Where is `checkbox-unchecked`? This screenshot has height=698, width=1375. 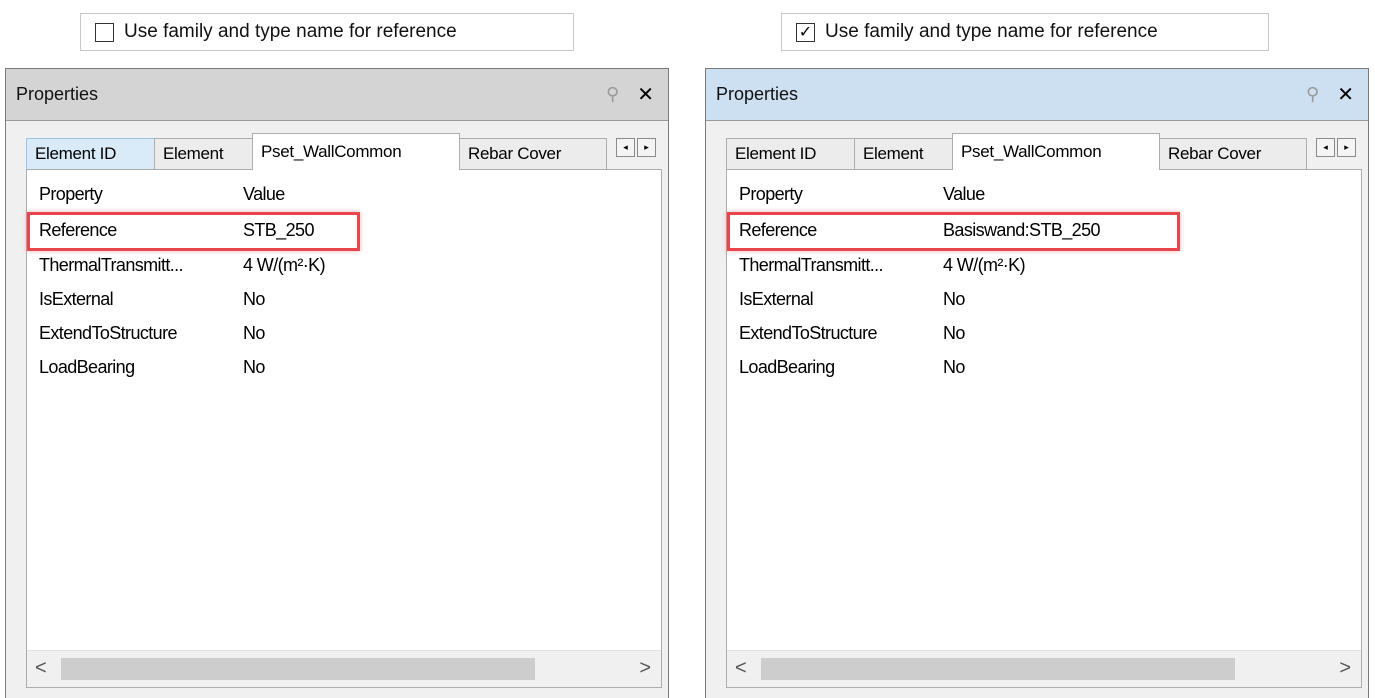
checkbox-unchecked is located at coordinates (104, 32).